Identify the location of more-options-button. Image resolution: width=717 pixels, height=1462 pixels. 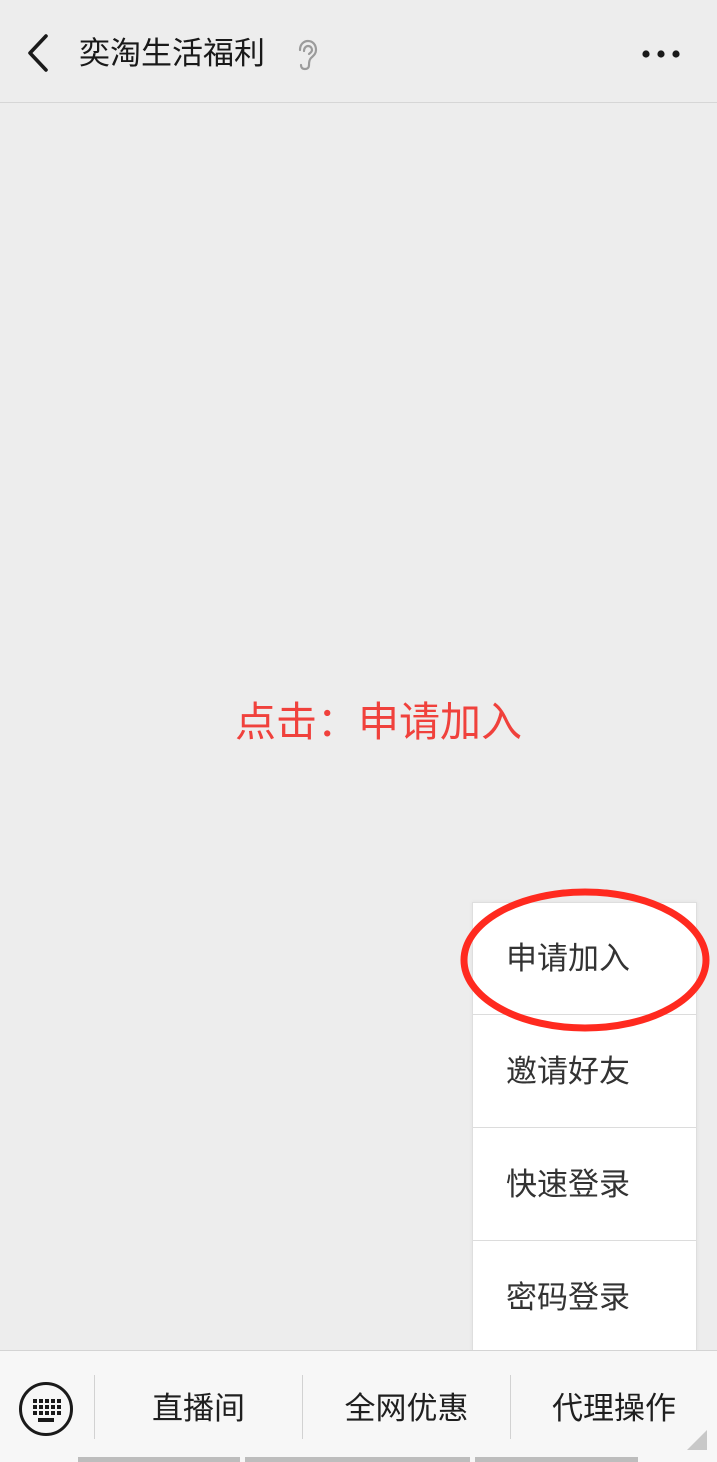
(661, 54).